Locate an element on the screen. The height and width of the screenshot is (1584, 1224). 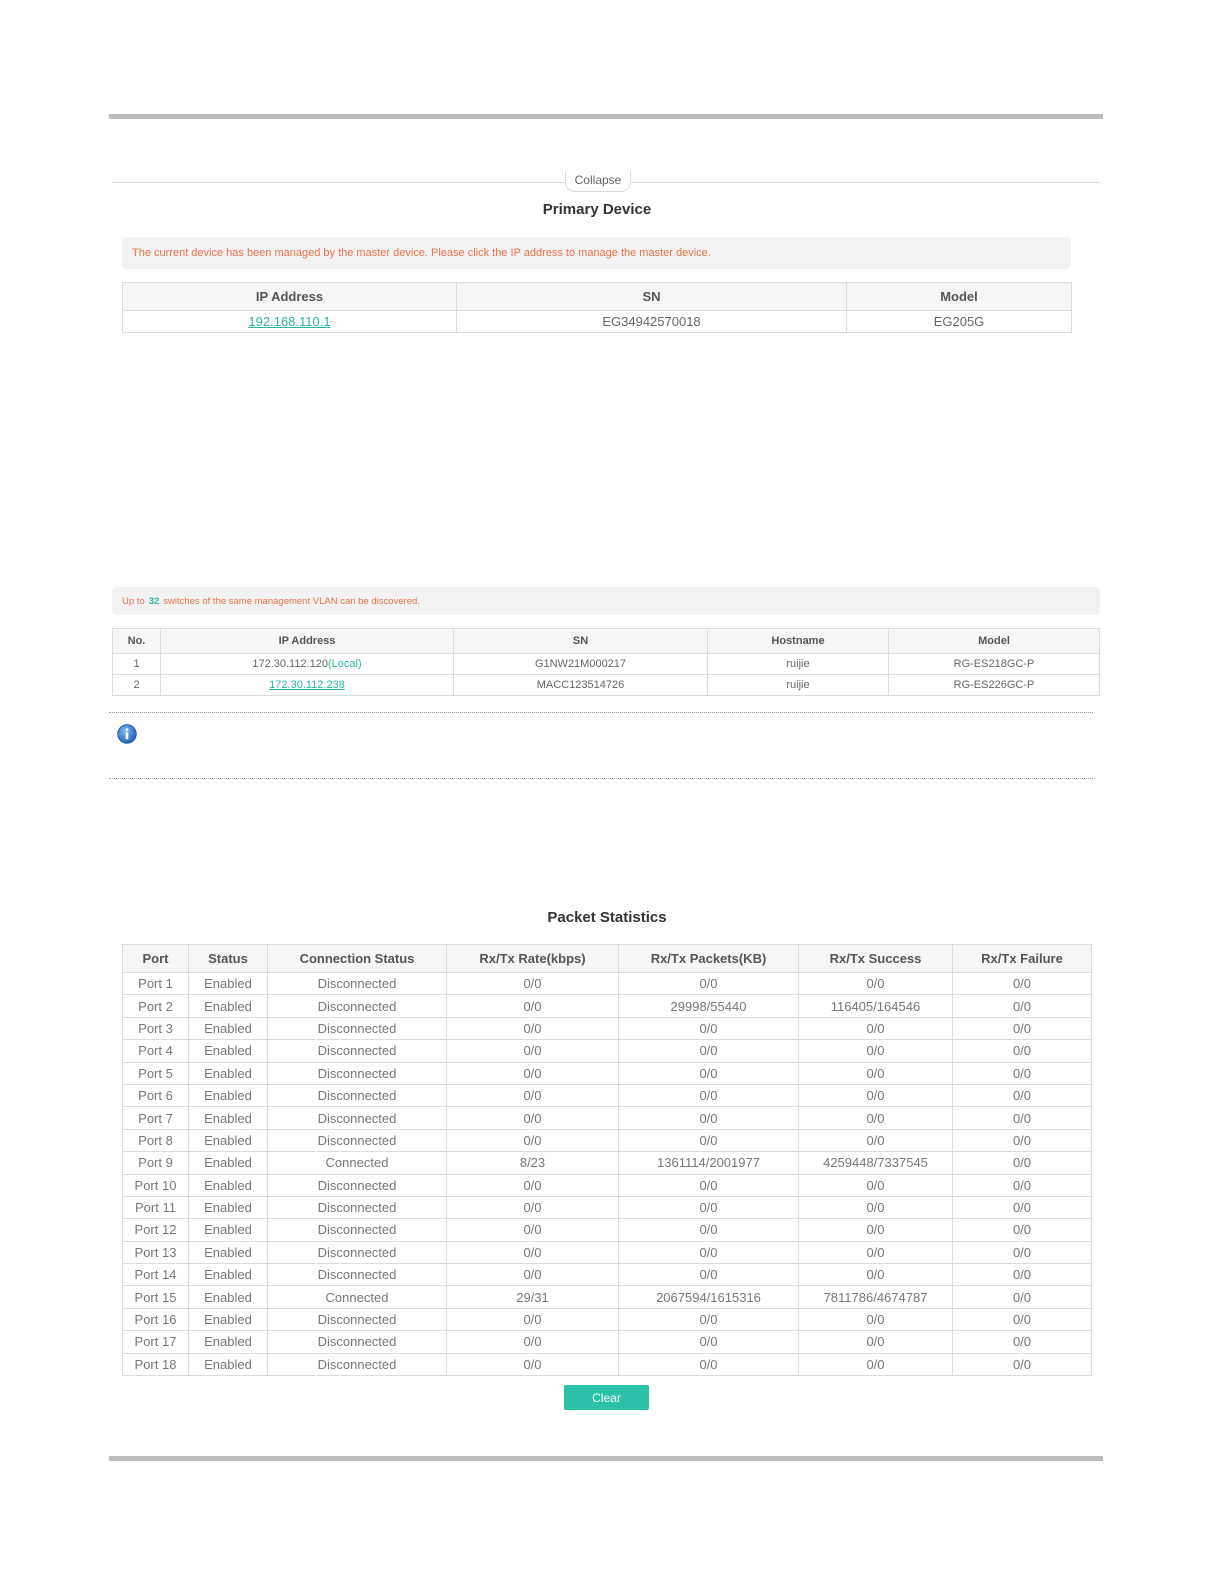
column-header-connection-status: Connection Status is located at coordinates (357, 958).